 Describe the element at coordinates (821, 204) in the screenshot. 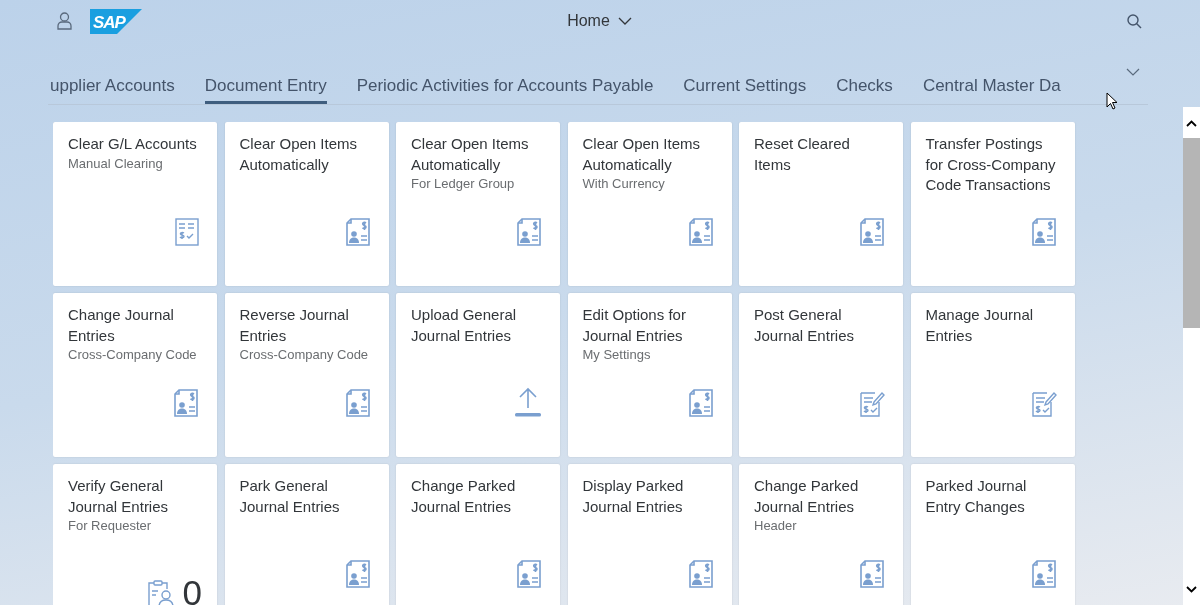

I see `app-tile: Reset Cleared Items` at that location.